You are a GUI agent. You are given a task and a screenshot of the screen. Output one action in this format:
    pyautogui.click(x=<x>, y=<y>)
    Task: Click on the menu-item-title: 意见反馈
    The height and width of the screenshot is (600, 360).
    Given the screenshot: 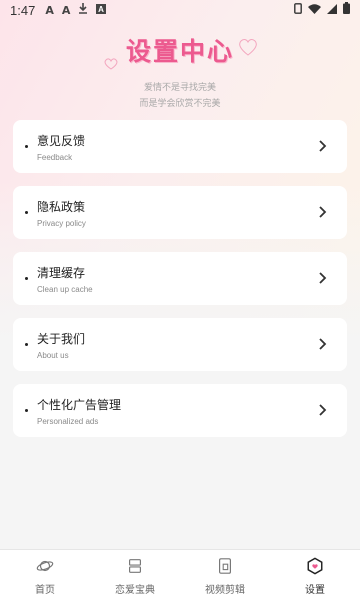 What is the action you would take?
    pyautogui.click(x=61, y=141)
    